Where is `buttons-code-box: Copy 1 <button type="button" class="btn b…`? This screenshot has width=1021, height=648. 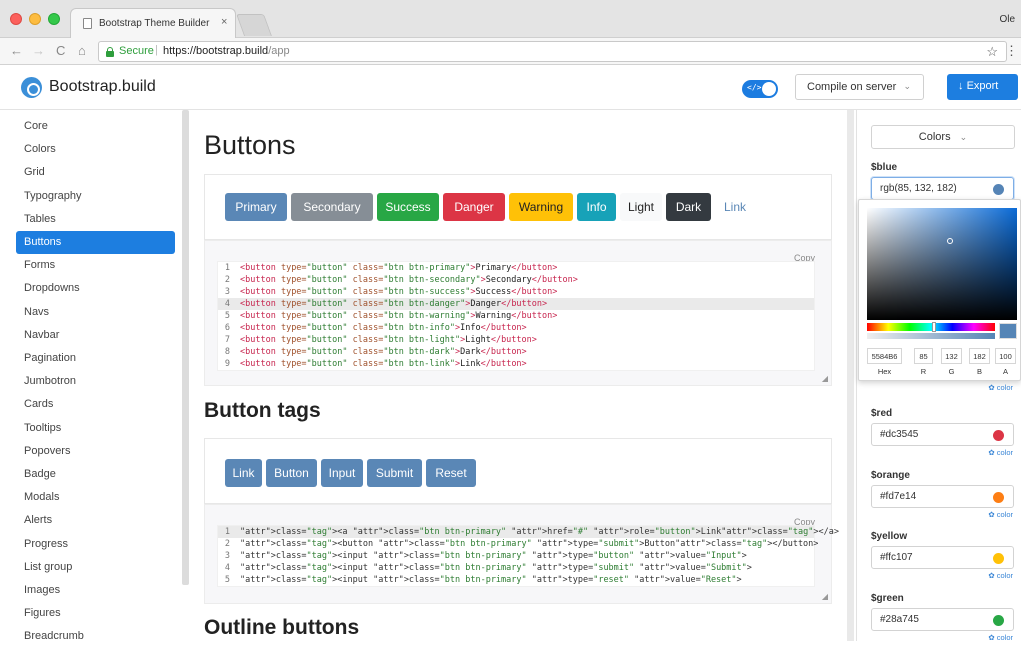 buttons-code-box: Copy 1 <button type="button" class="btn b… is located at coordinates (518, 313).